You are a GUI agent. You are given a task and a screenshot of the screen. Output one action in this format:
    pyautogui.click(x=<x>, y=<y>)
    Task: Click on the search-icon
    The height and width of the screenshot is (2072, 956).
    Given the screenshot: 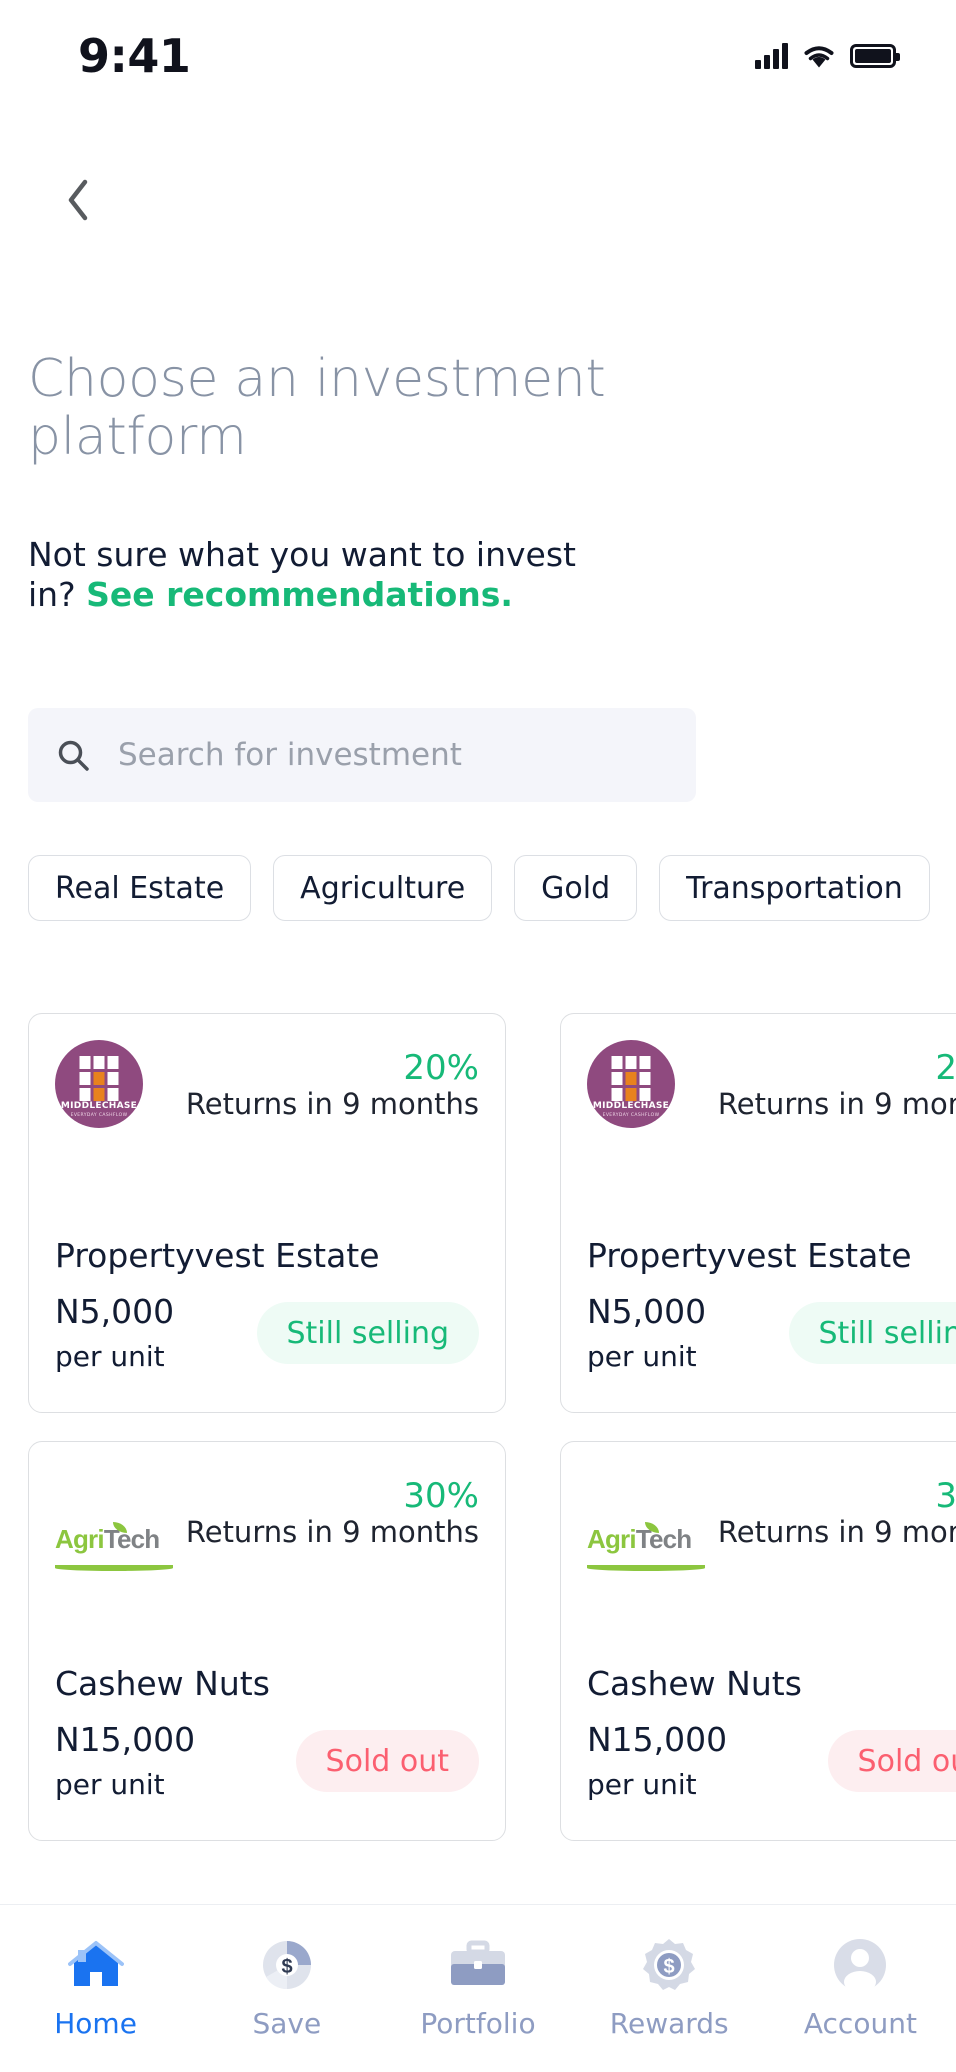 What is the action you would take?
    pyautogui.click(x=73, y=755)
    